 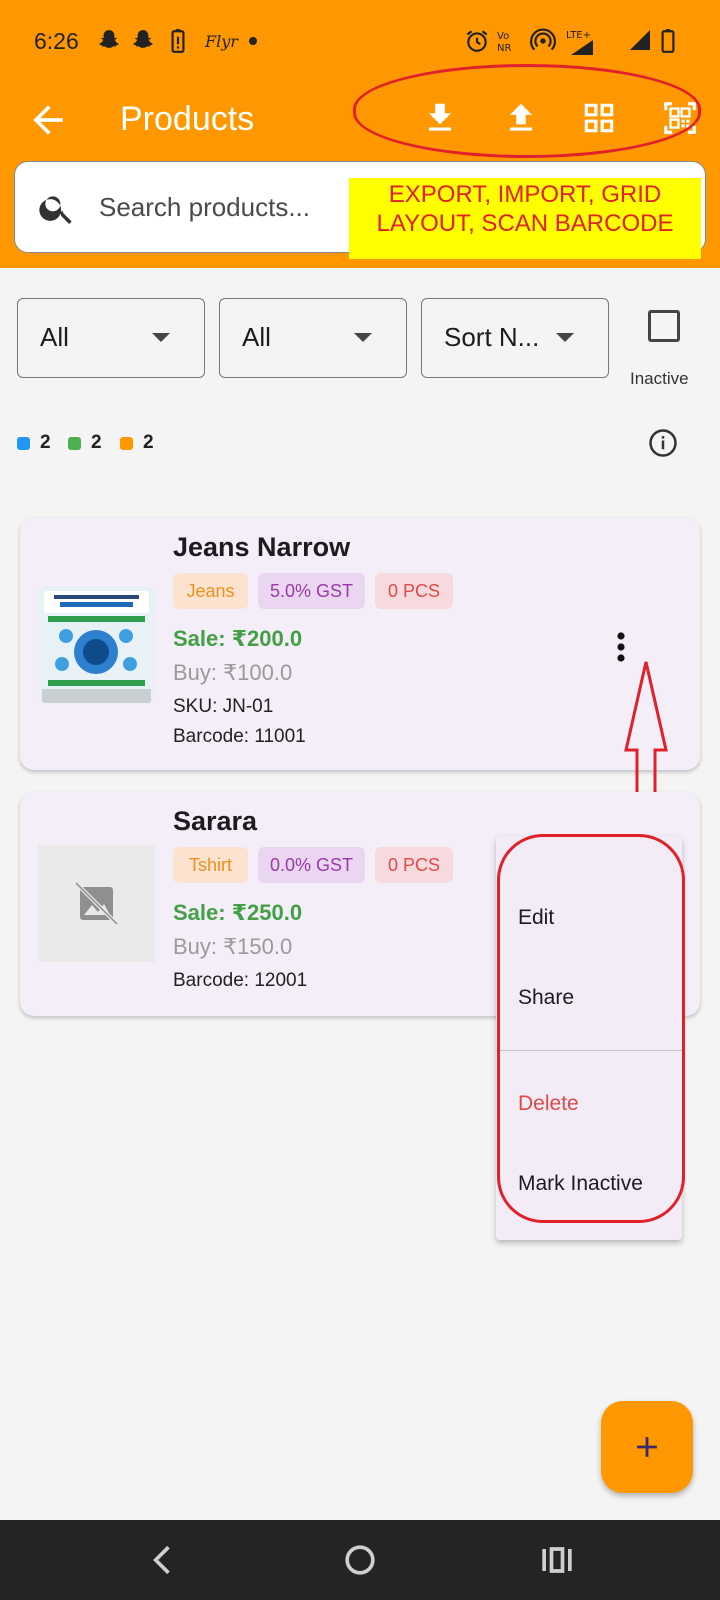 What do you see at coordinates (215, 821) in the screenshot?
I see `product-name: Sarara` at bounding box center [215, 821].